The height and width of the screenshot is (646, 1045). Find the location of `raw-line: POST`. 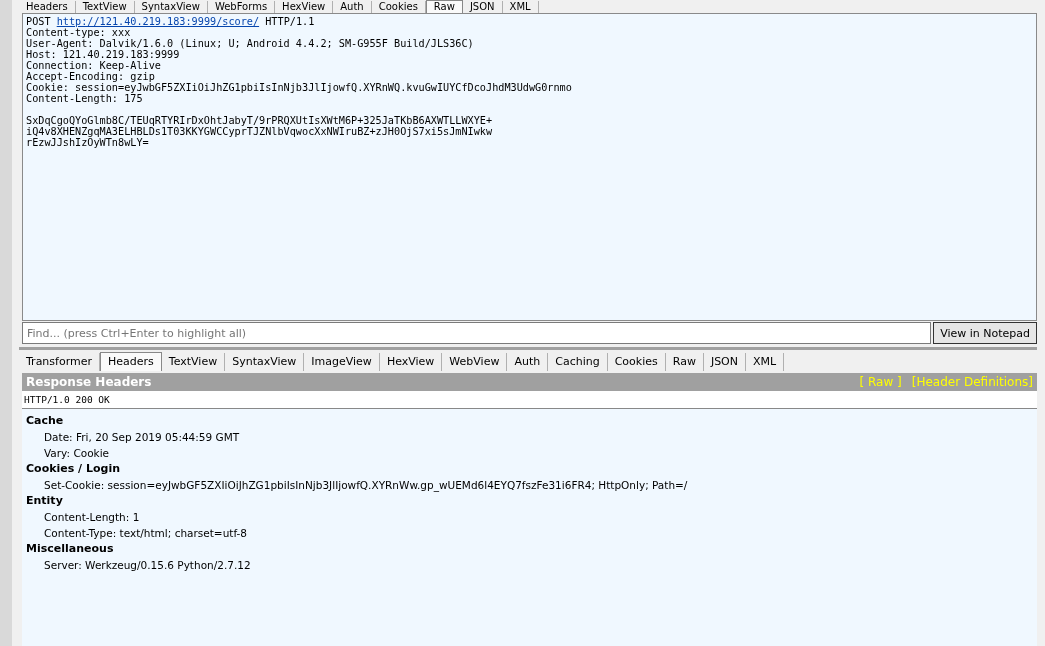

raw-line: POST is located at coordinates (38, 21).